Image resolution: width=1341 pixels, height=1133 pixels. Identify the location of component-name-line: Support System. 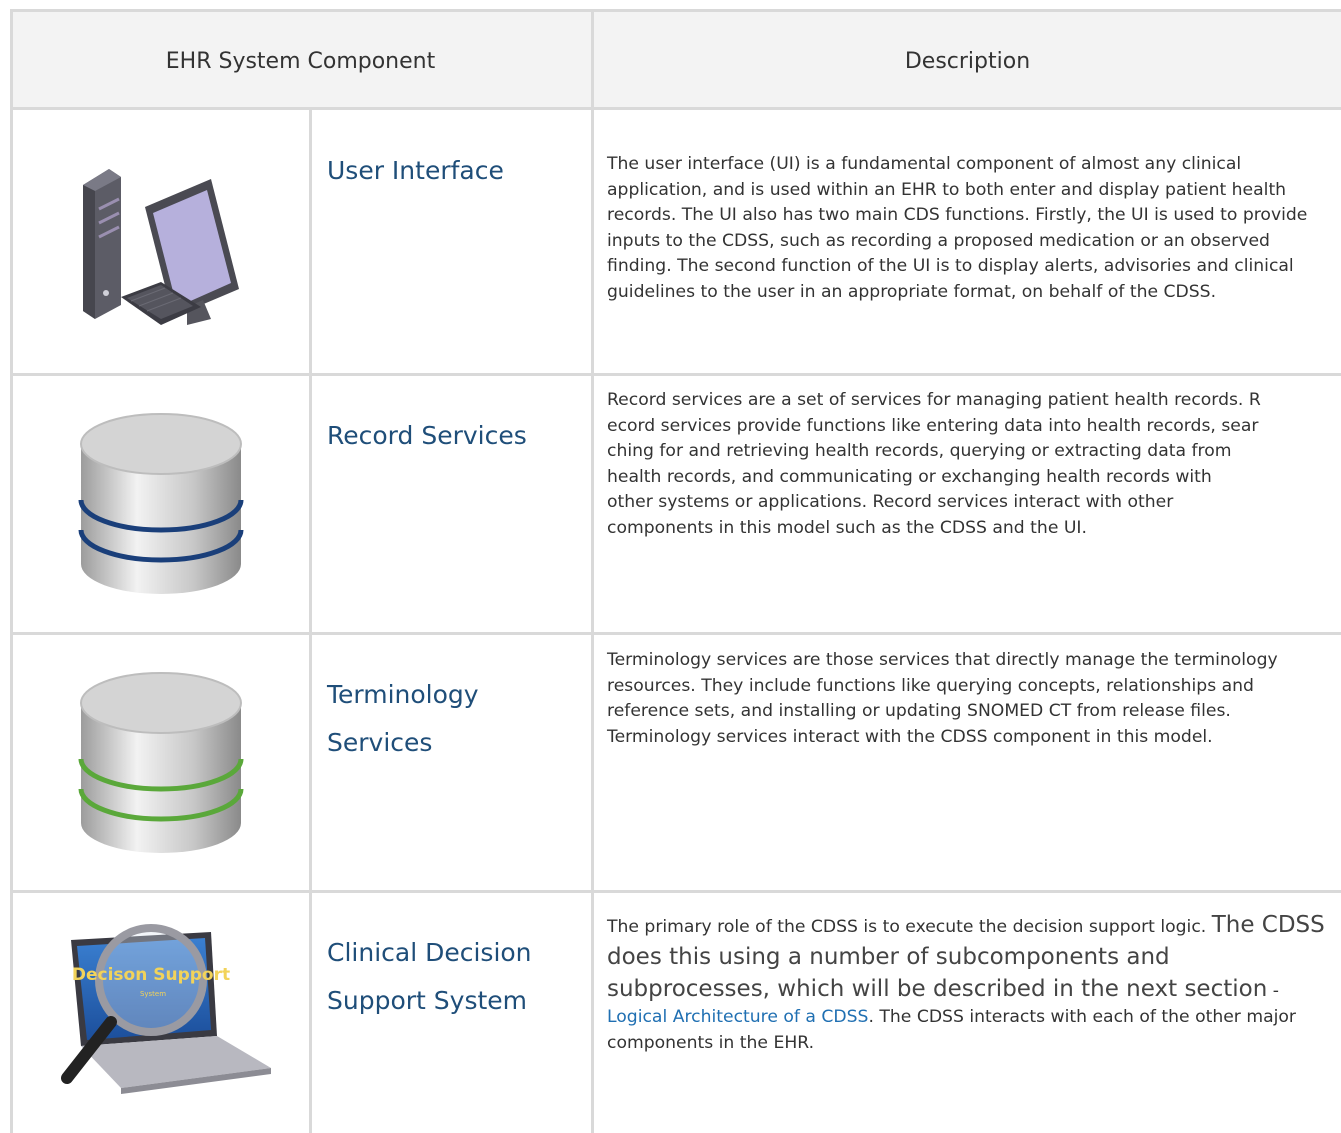
(427, 1000).